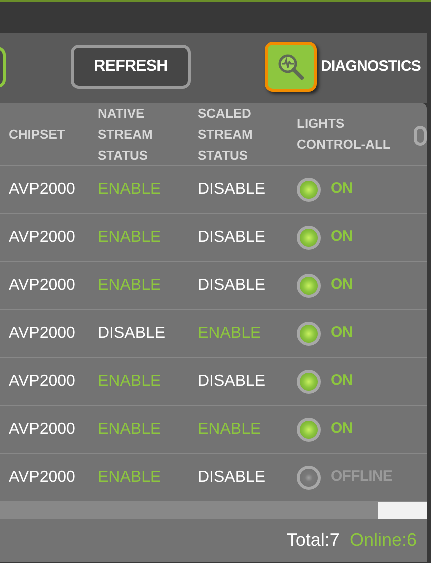 The width and height of the screenshot is (431, 563). Describe the element at coordinates (226, 134) in the screenshot. I see `column-header: SCALED STREAM STATUS` at that location.